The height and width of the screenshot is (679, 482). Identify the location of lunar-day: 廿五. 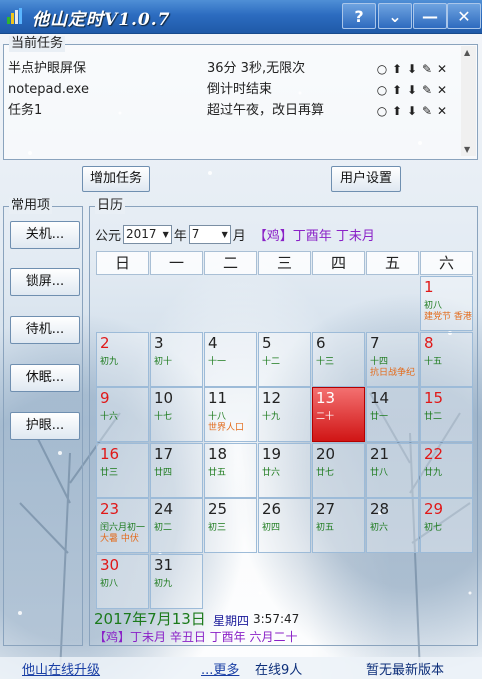
(217, 472).